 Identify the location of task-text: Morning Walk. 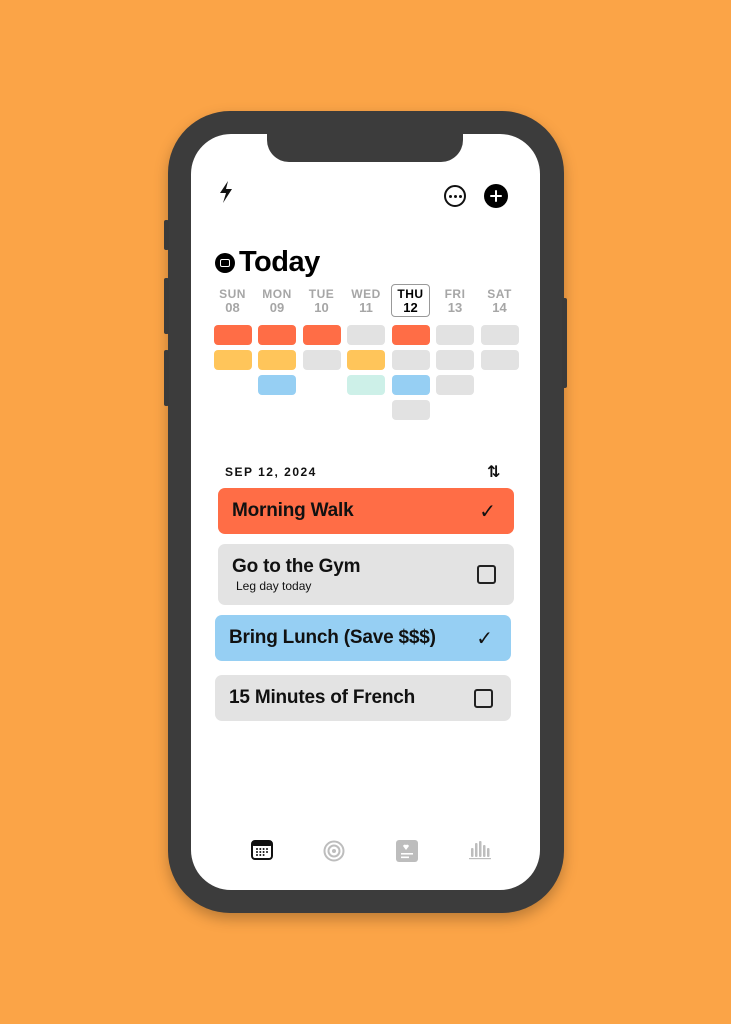
(293, 511).